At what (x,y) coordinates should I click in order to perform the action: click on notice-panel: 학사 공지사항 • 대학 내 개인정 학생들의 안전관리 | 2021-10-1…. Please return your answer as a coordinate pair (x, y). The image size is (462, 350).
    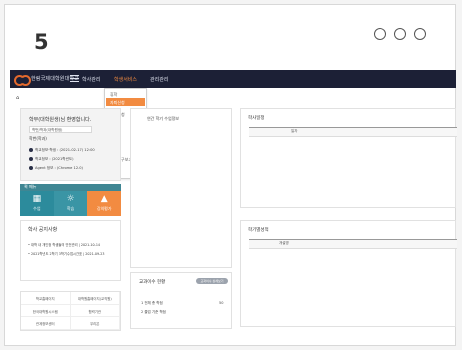
    Looking at the image, I should click on (70, 250).